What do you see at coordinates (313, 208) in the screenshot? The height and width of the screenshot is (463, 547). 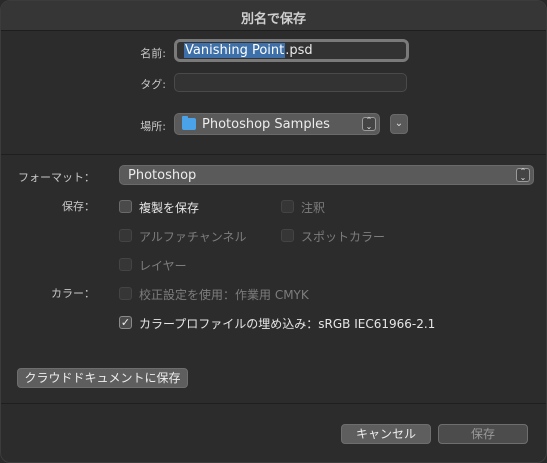 I see `notes-label: 注釈` at bounding box center [313, 208].